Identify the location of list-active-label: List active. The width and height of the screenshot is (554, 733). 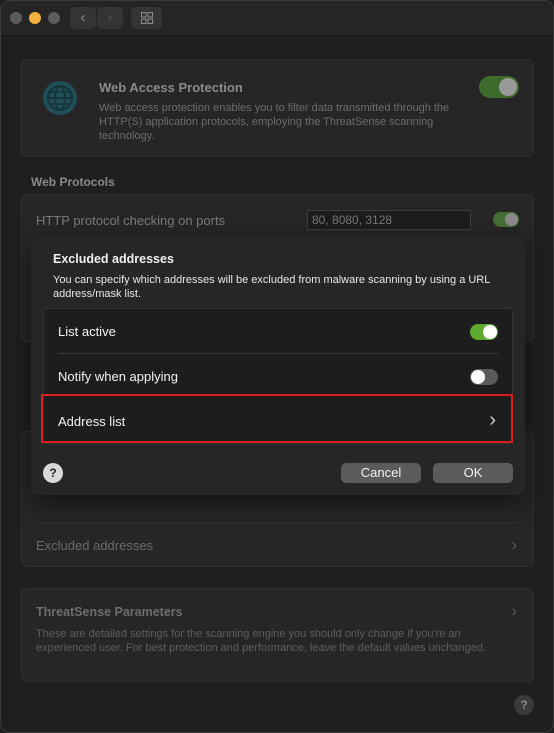
(87, 331).